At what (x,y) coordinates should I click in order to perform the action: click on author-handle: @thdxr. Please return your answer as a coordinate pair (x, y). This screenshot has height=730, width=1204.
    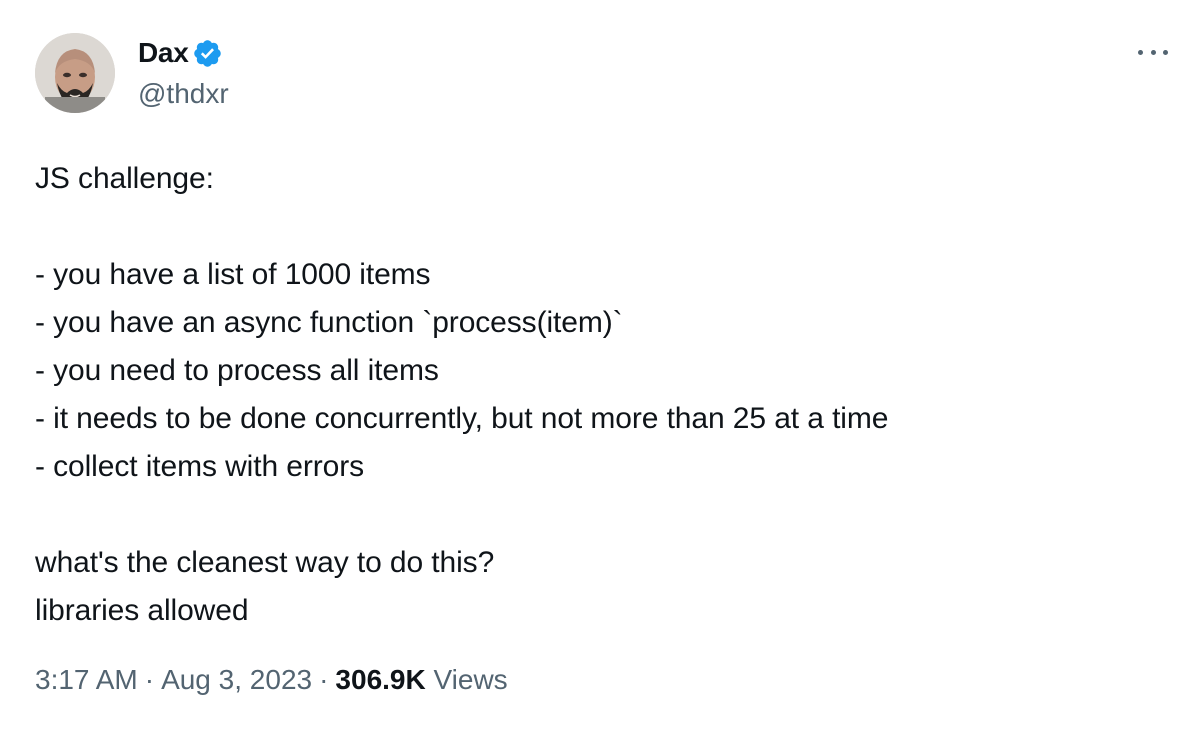
    Looking at the image, I should click on (183, 94).